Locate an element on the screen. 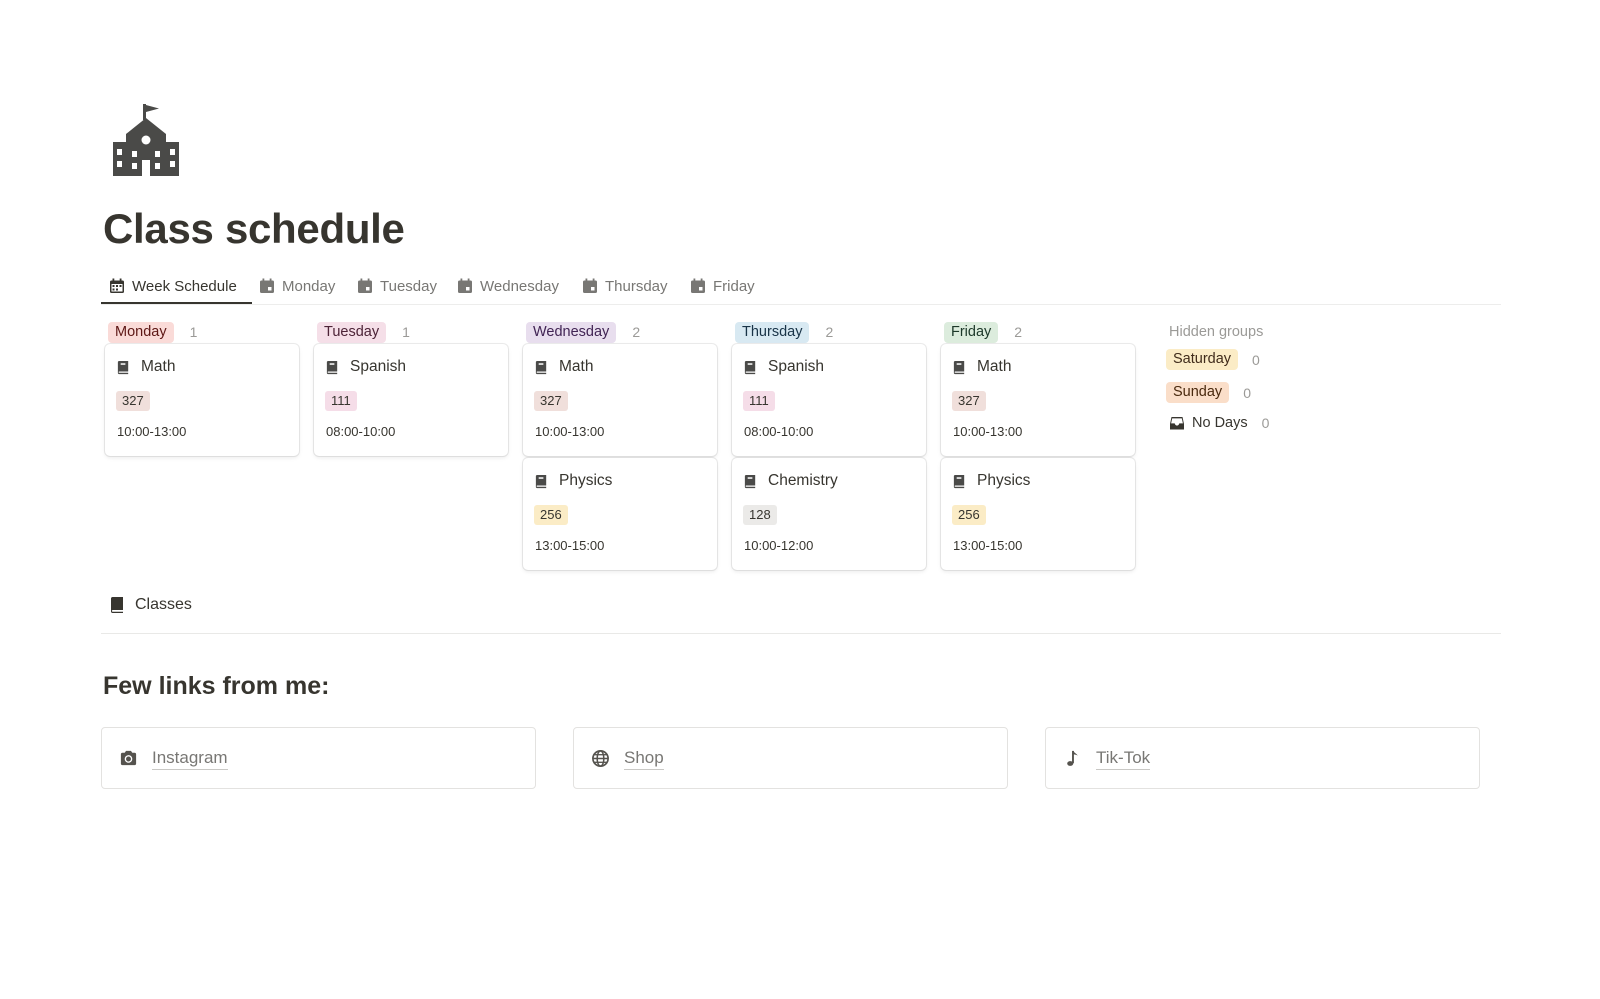 This screenshot has height=999, width=1600. card-title: Physics is located at coordinates (991, 481).